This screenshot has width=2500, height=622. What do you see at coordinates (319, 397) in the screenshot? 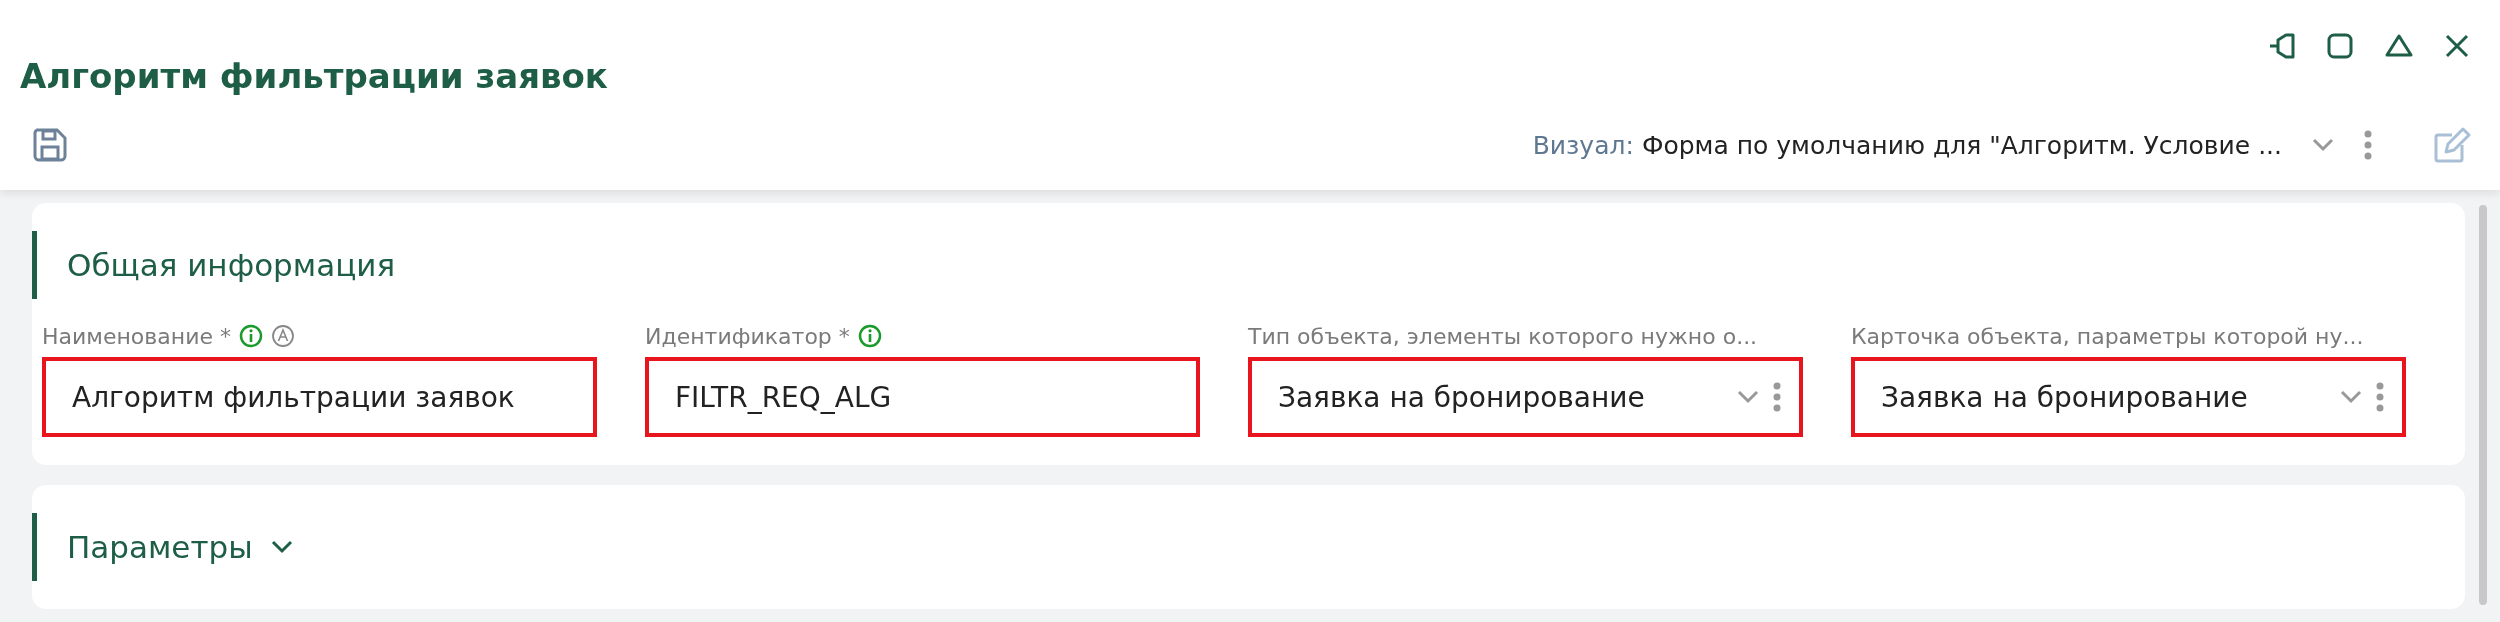
I see `input-field: Алгоритм фильтрации заявок` at bounding box center [319, 397].